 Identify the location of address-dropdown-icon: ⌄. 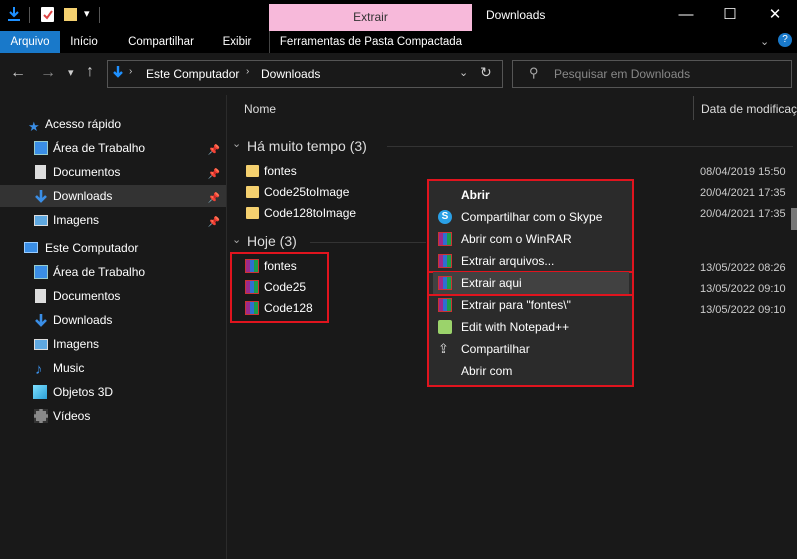
(463, 72).